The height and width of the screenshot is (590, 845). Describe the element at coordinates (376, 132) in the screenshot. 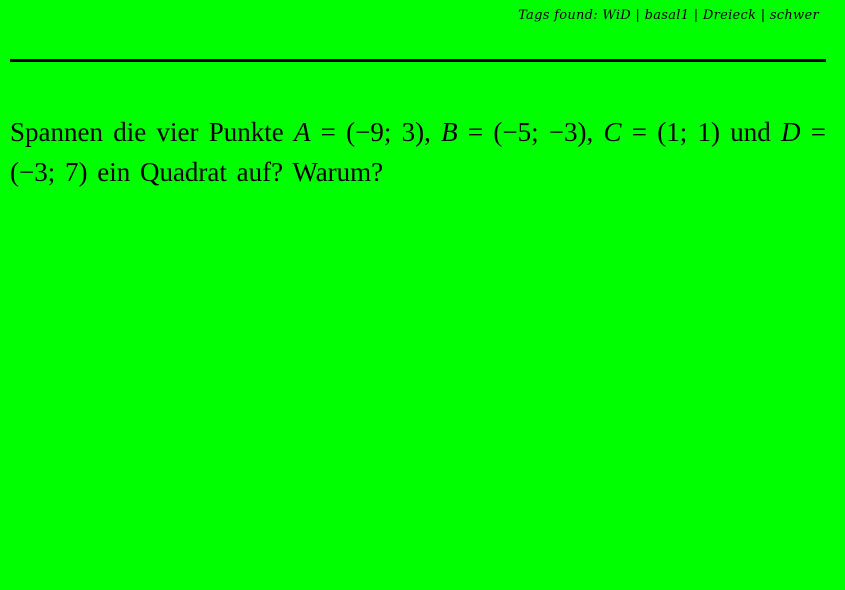

I see `point-a-value: = (−9; 3),` at that location.